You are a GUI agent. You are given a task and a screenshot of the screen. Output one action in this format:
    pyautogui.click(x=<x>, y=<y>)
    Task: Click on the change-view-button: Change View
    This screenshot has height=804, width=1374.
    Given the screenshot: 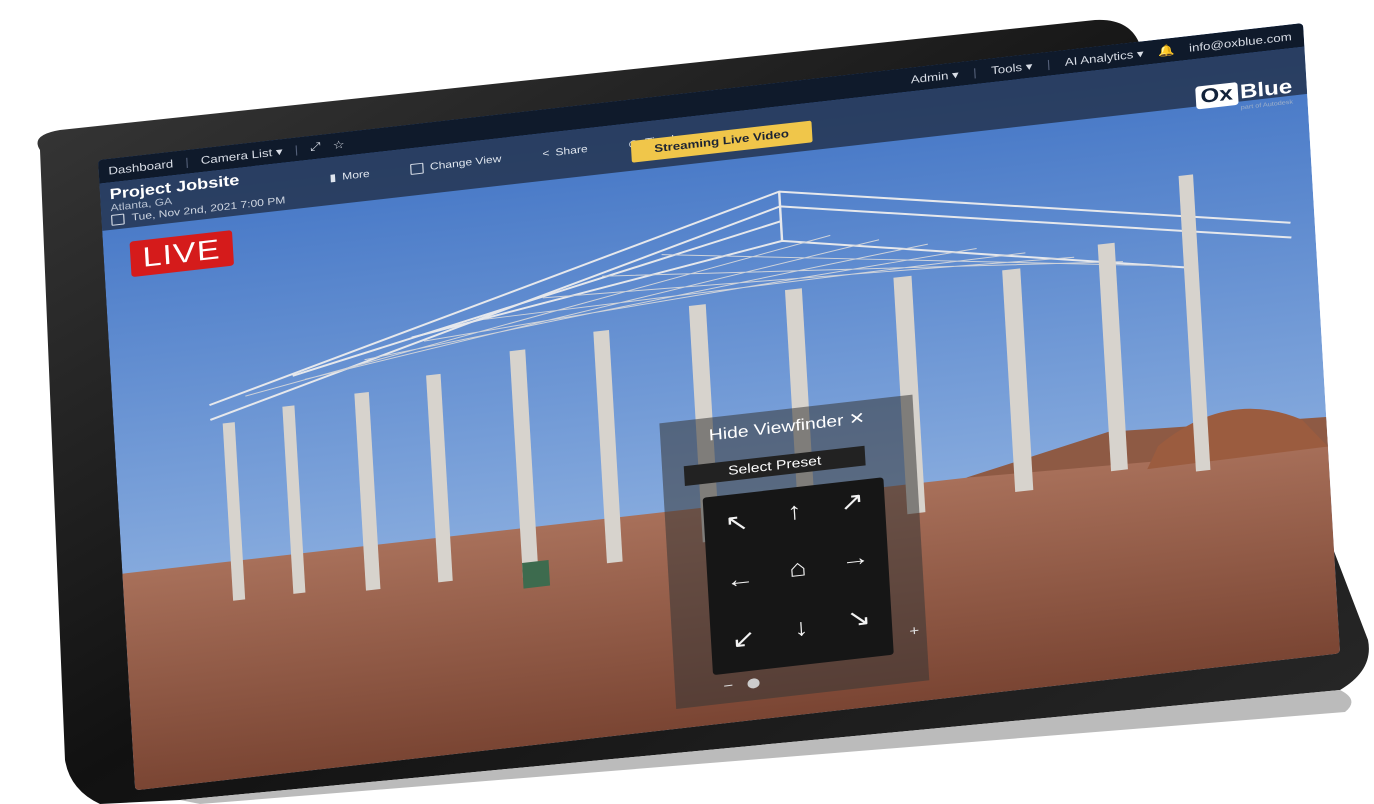 What is the action you would take?
    pyautogui.click(x=456, y=164)
    